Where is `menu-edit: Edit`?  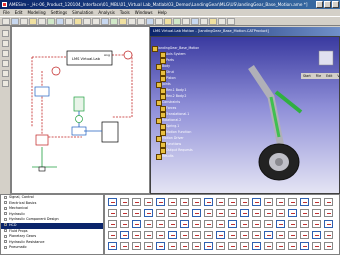 menu-edit: Edit is located at coordinates (19, 12).